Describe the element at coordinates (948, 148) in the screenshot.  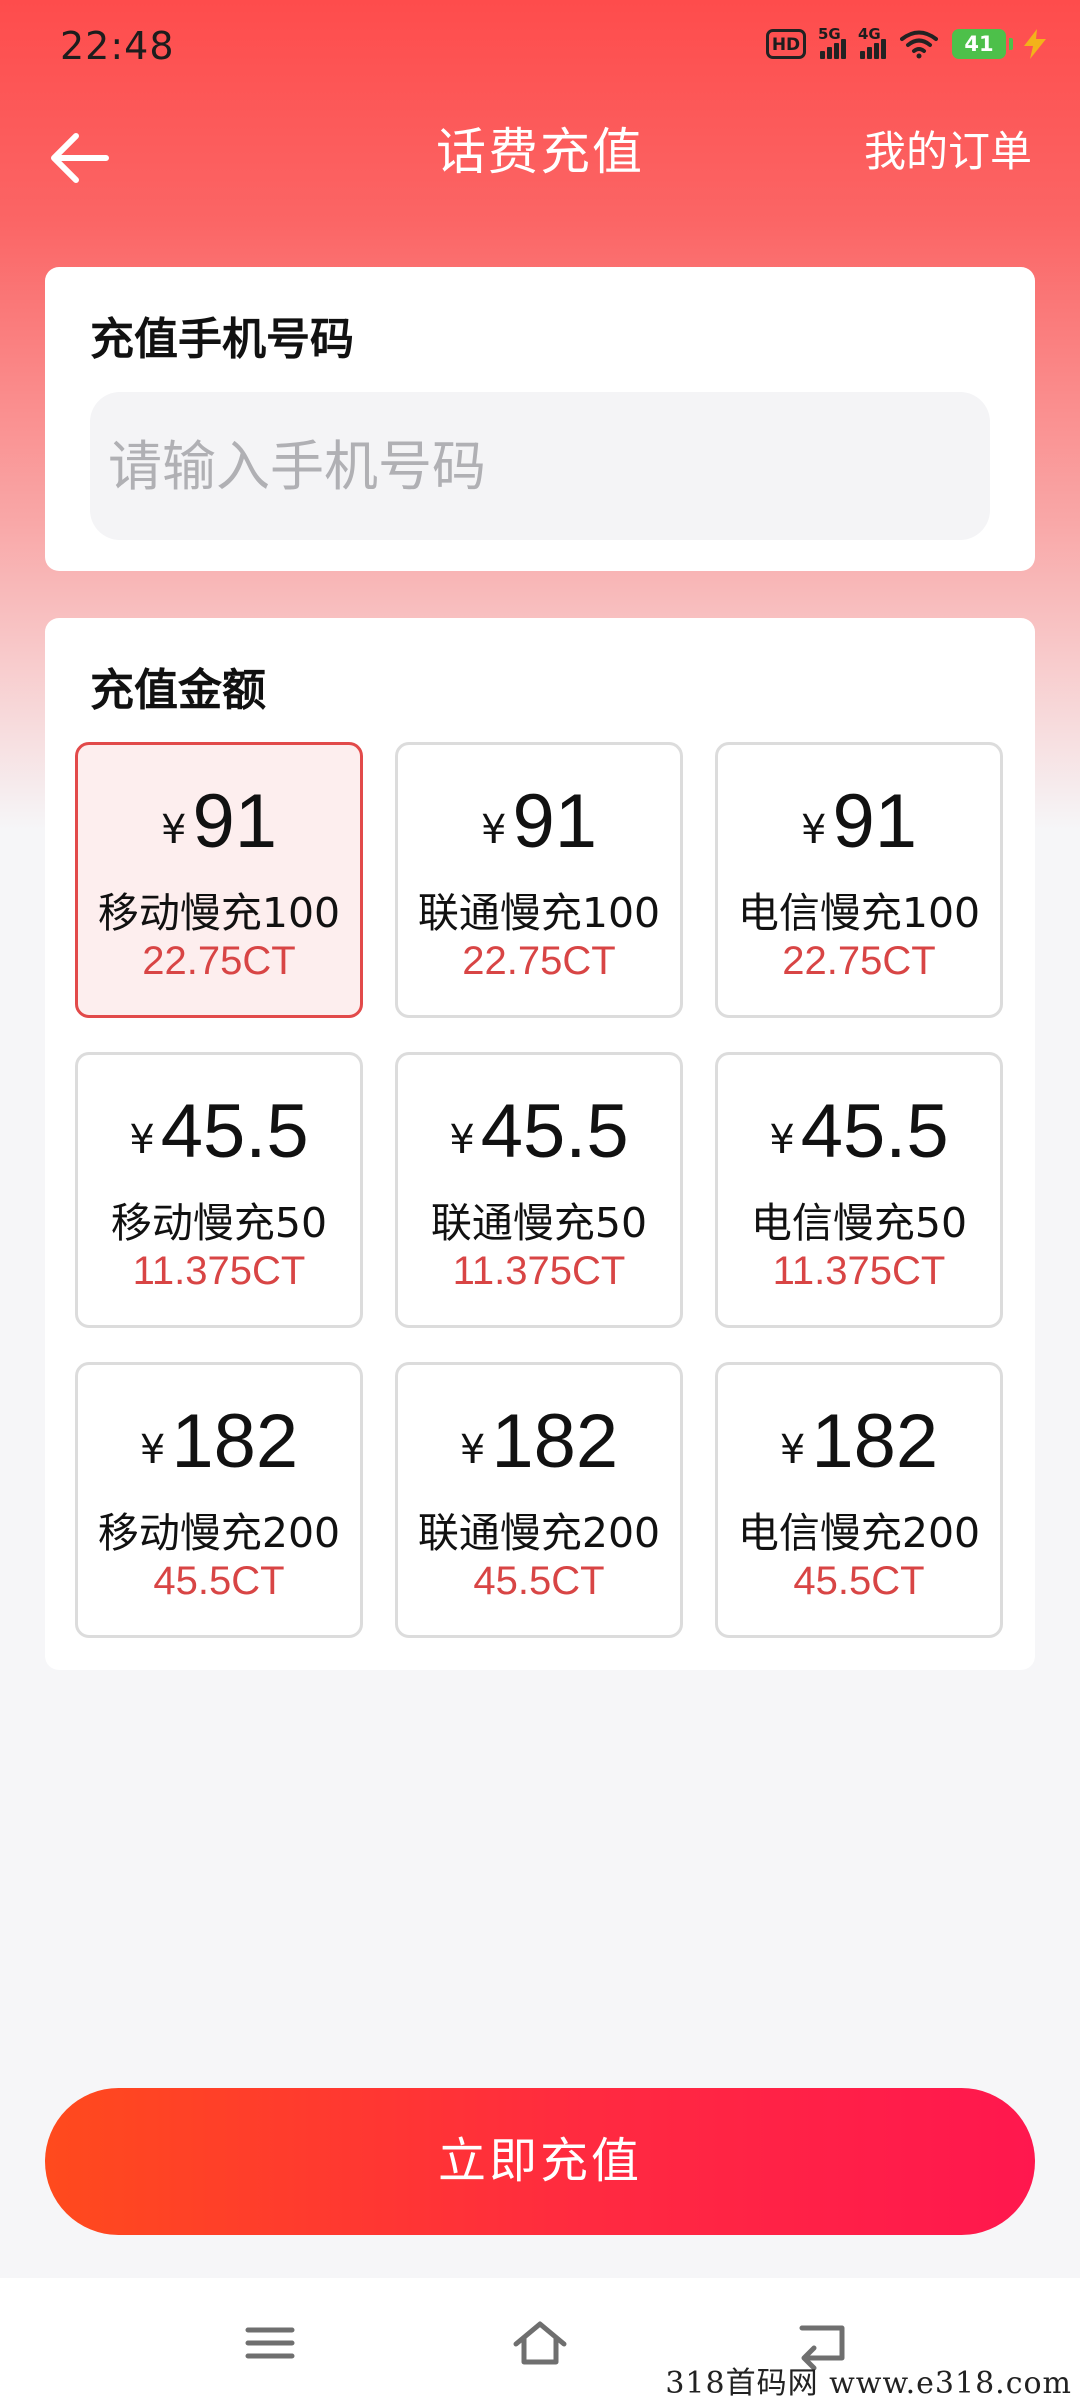
I see `my-orders-link: 我的订单` at that location.